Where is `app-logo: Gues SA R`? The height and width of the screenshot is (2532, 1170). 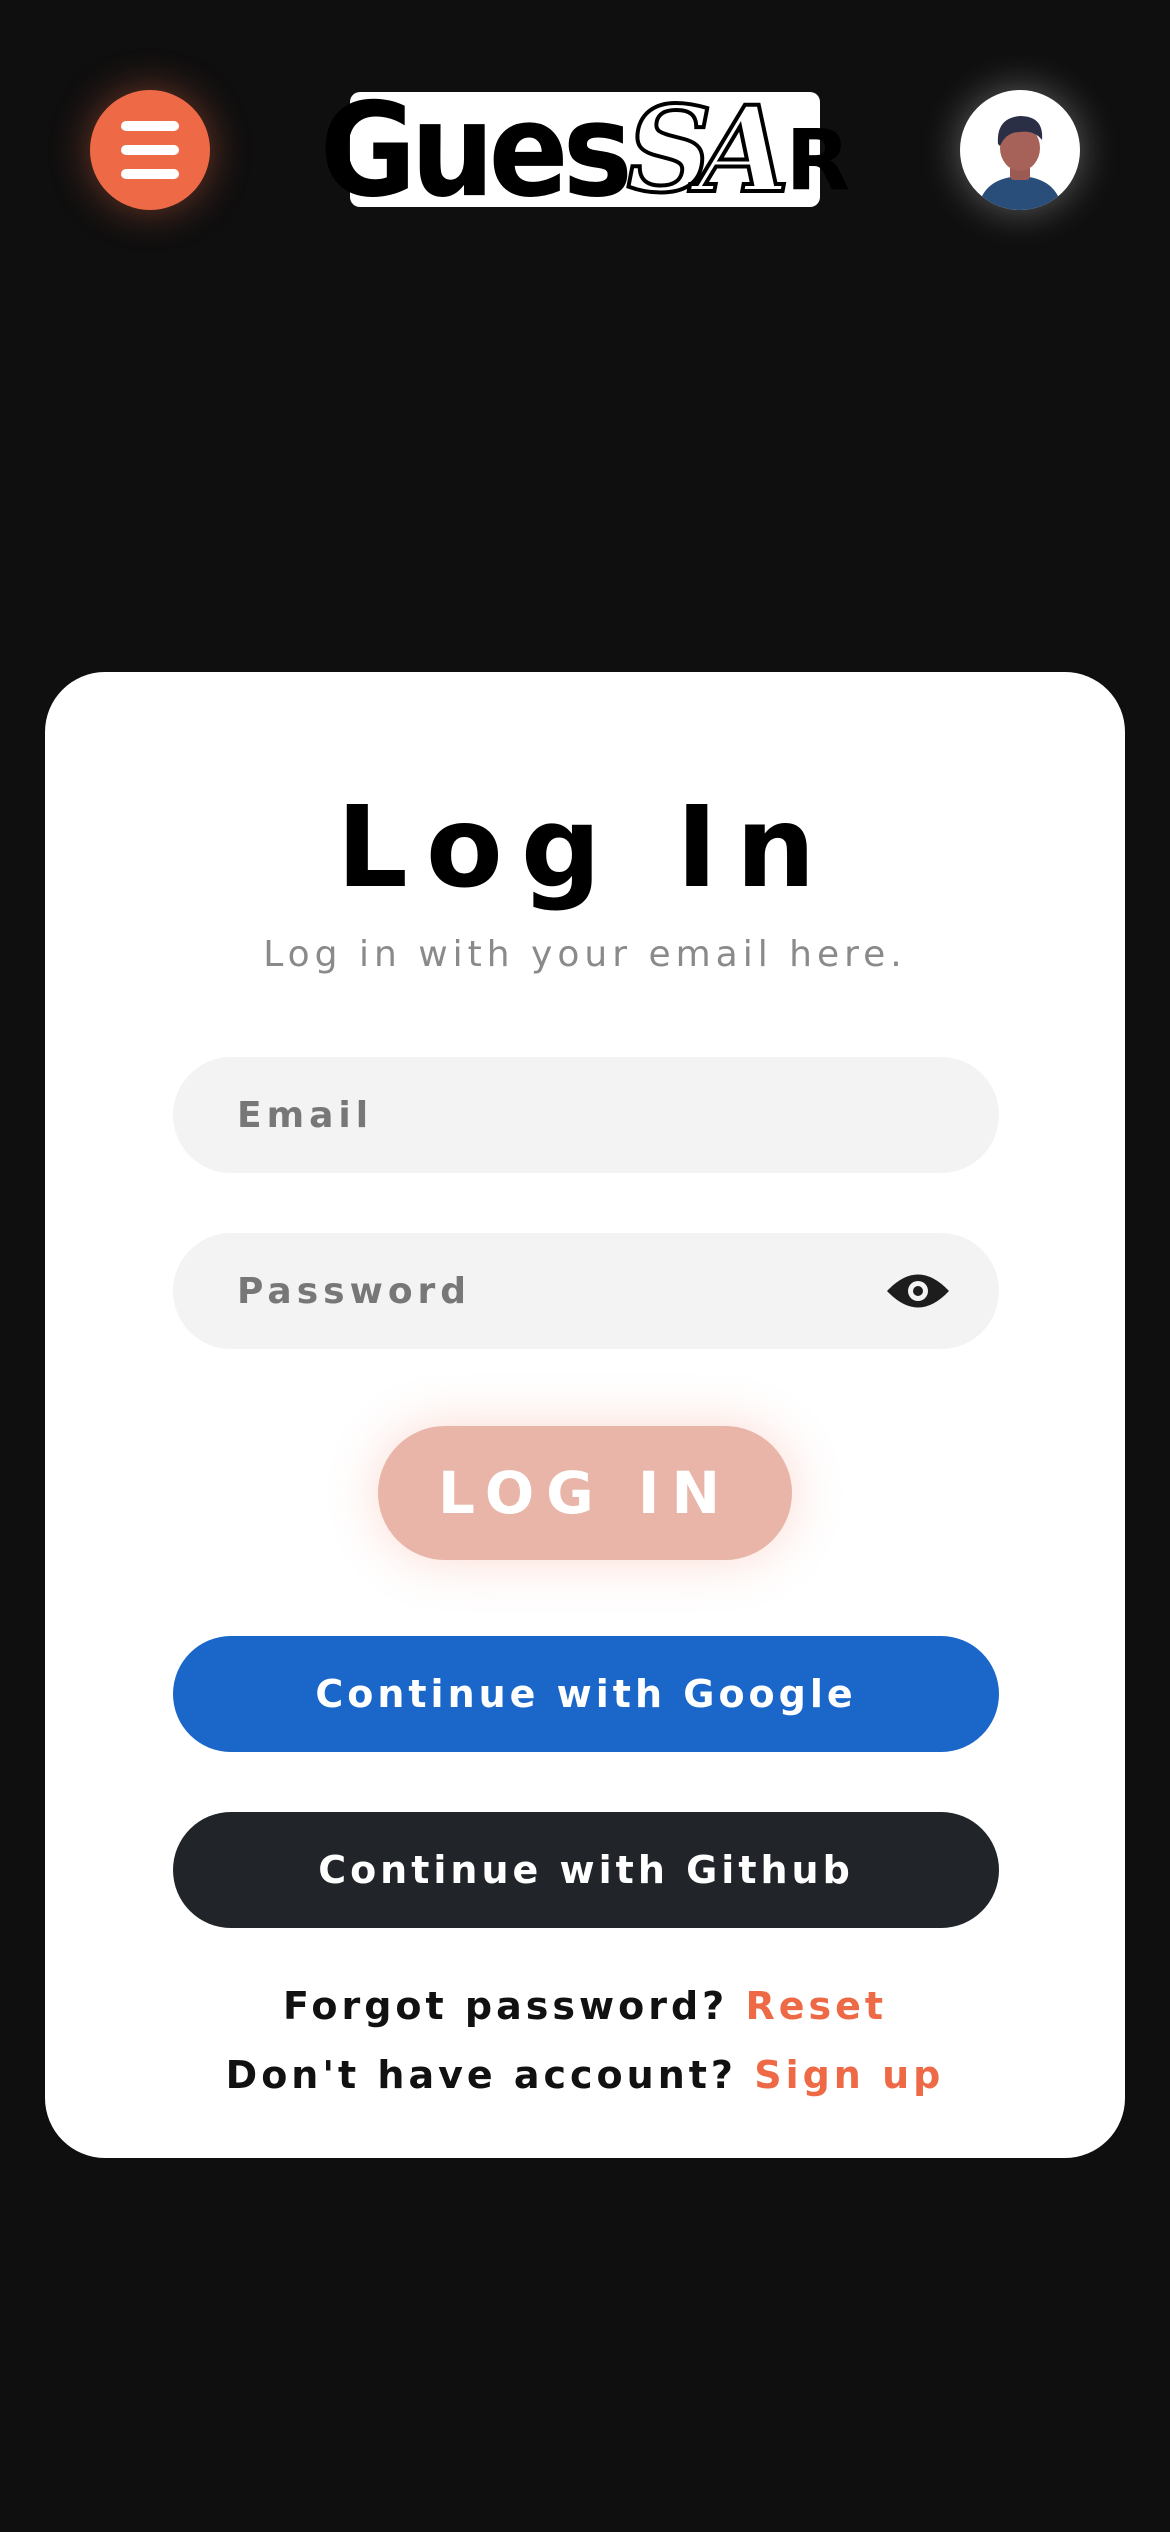 app-logo: Gues SA R is located at coordinates (585, 149).